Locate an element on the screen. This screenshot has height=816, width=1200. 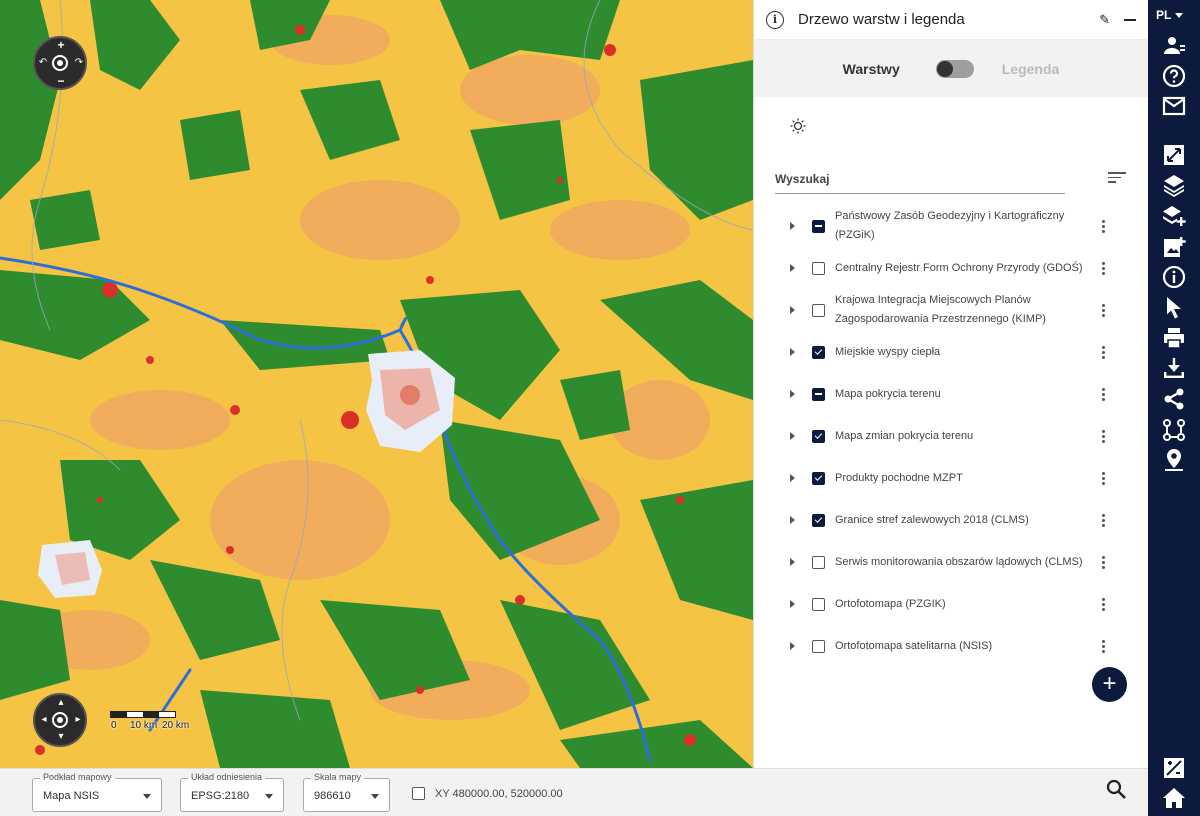
extent-icon is located at coordinates (1174, 155).